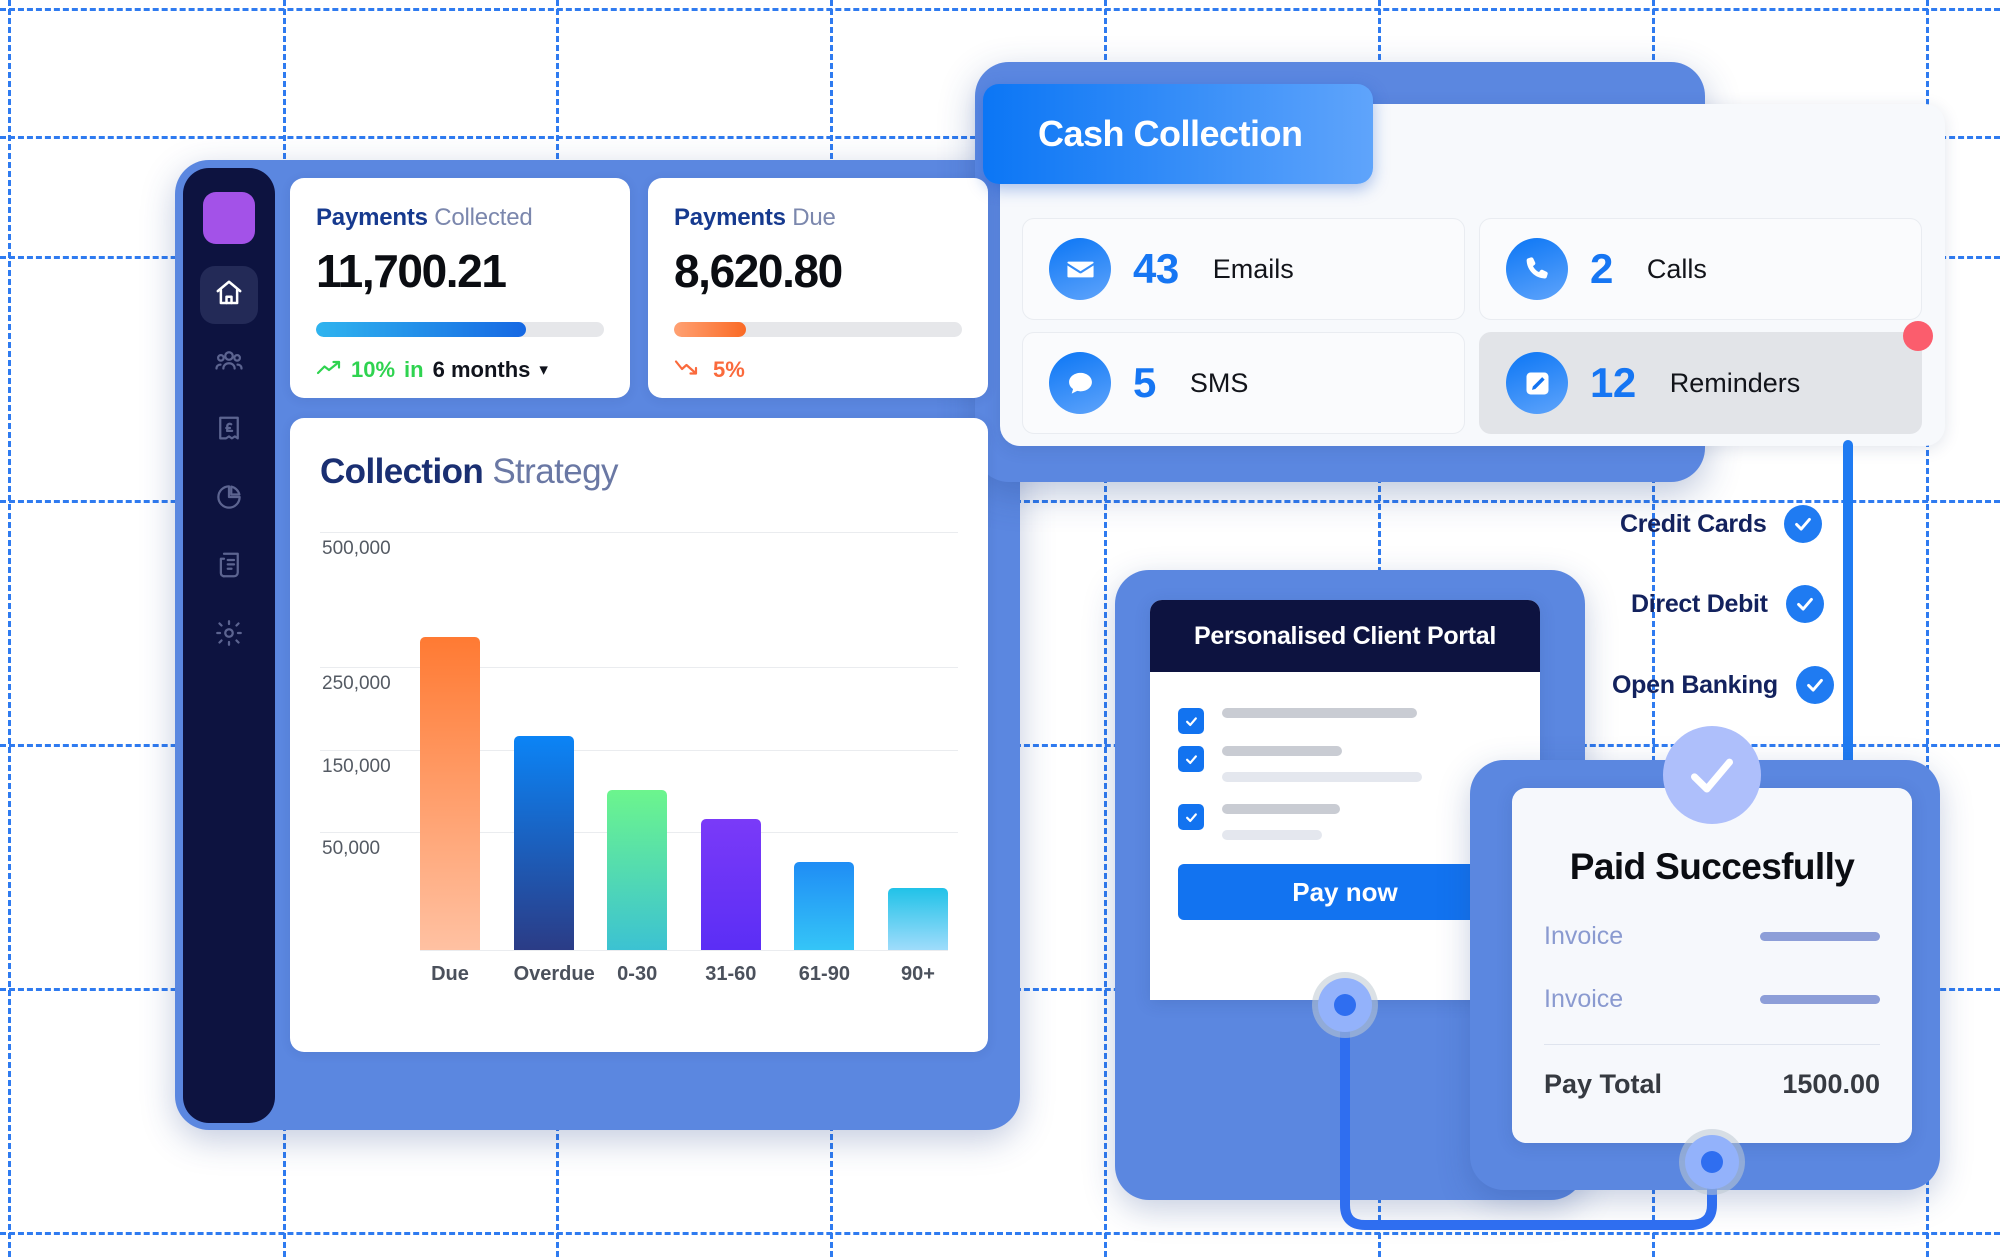  I want to click on sidebar-item-invoices, so click(229, 431).